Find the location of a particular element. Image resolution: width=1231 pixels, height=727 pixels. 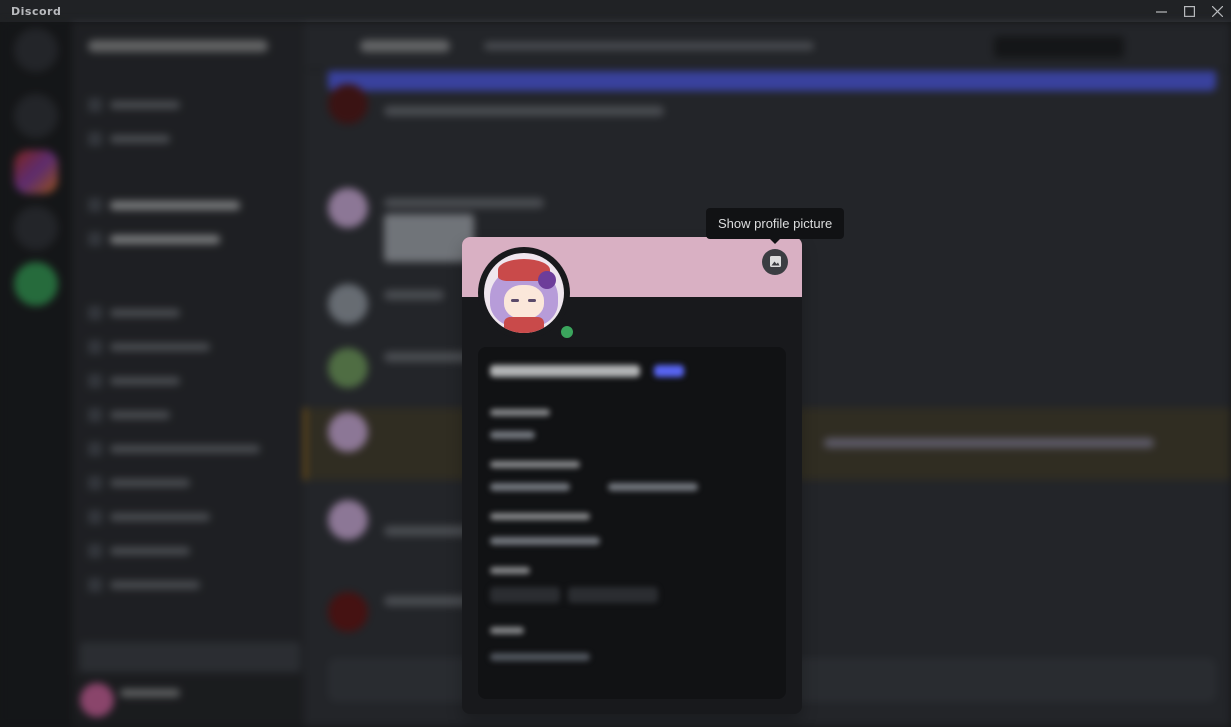

minimize-icon is located at coordinates (1161, 11).